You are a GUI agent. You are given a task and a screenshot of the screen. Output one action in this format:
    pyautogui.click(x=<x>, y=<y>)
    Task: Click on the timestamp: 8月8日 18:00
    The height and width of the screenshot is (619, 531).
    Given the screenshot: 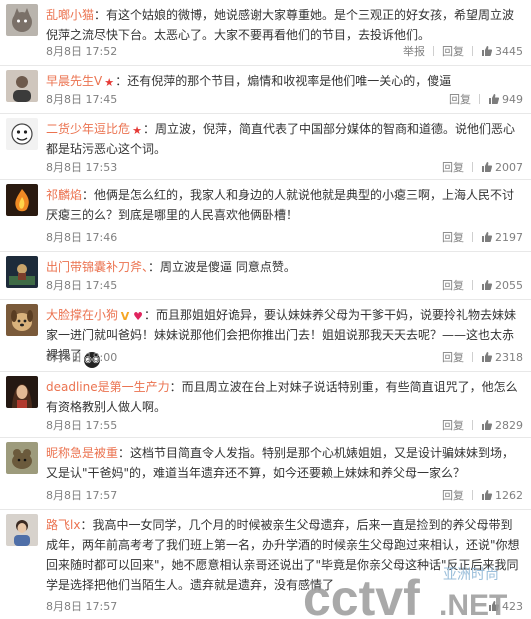 What is the action you would take?
    pyautogui.click(x=82, y=357)
    